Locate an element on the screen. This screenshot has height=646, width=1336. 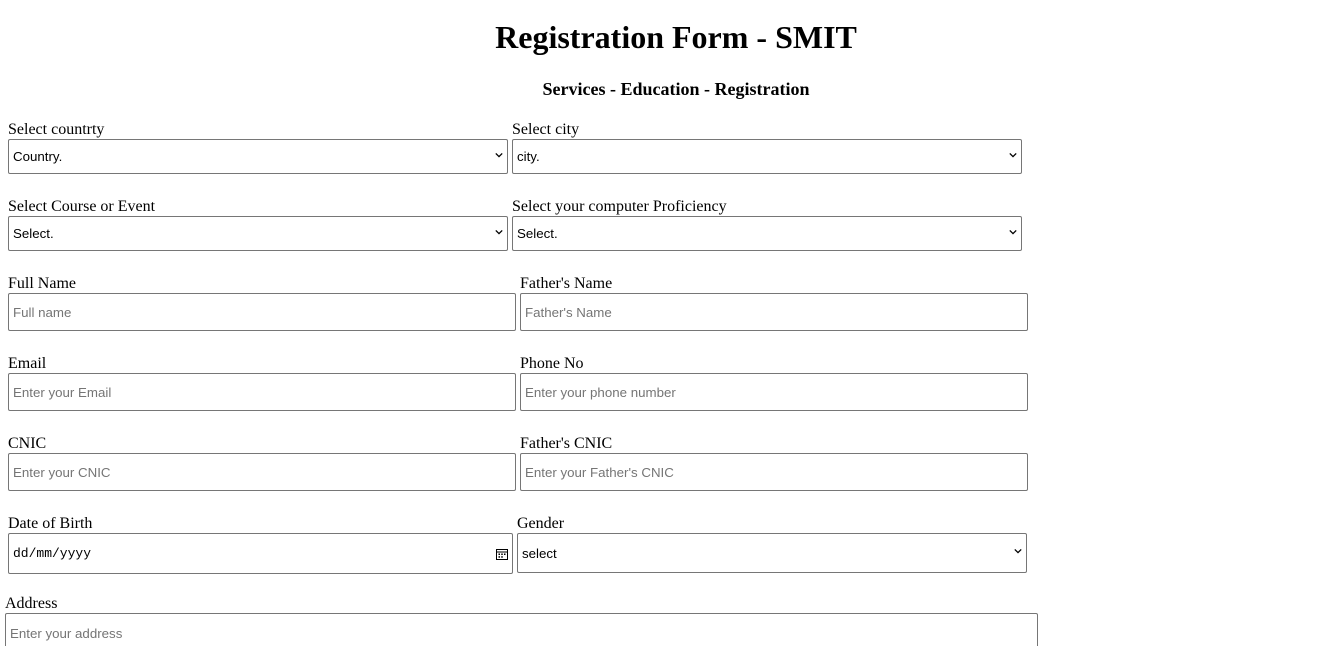
course-field: Select Course or Event Select. is located at coordinates (258, 224).